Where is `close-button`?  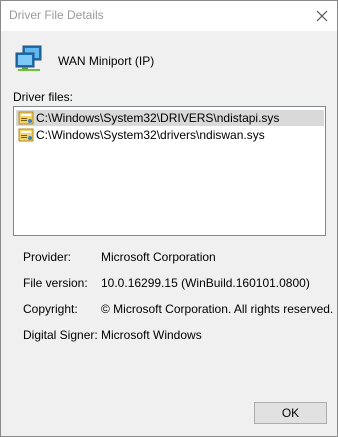
close-button is located at coordinates (322, 16).